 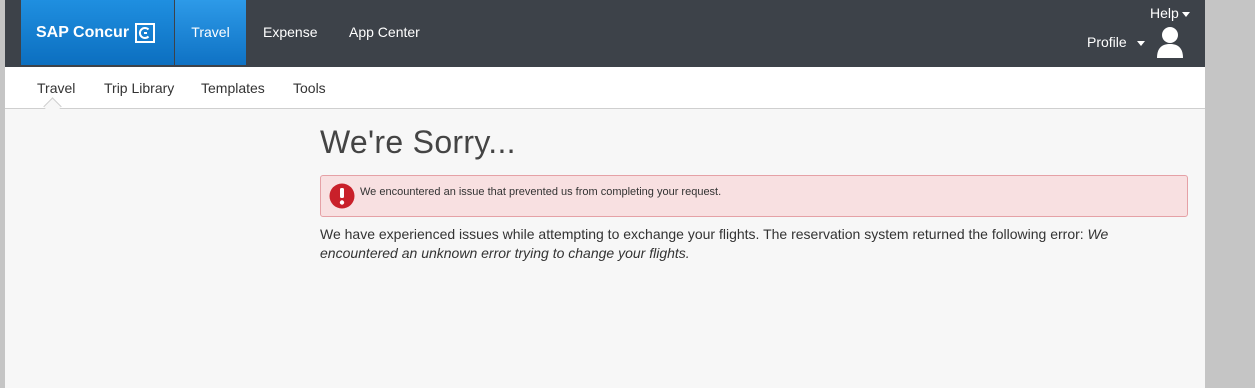 I want to click on brand-logo-link: SAP Concur, so click(x=97, y=32).